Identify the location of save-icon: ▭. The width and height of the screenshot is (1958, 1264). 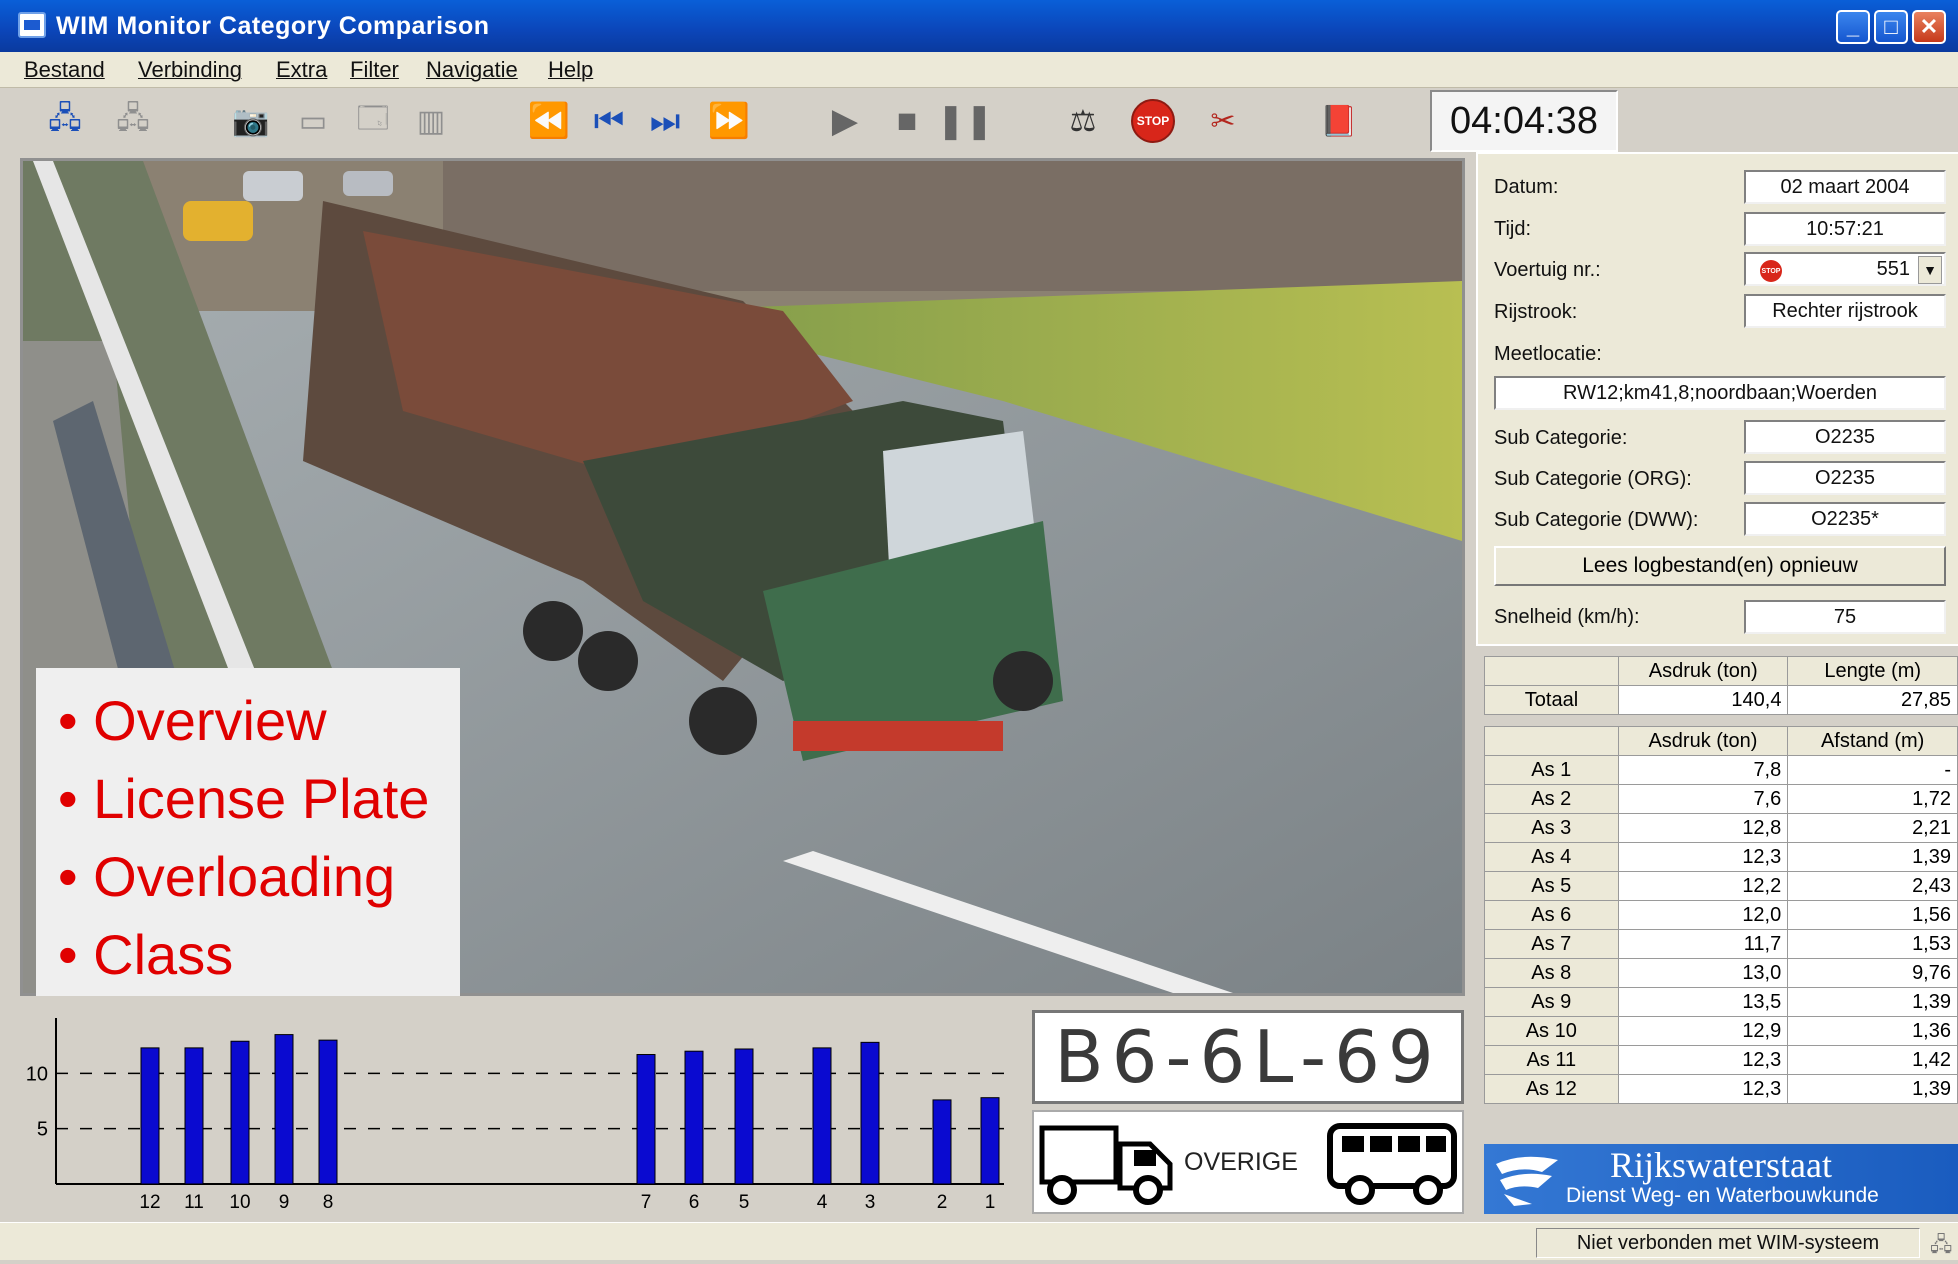
(313, 121).